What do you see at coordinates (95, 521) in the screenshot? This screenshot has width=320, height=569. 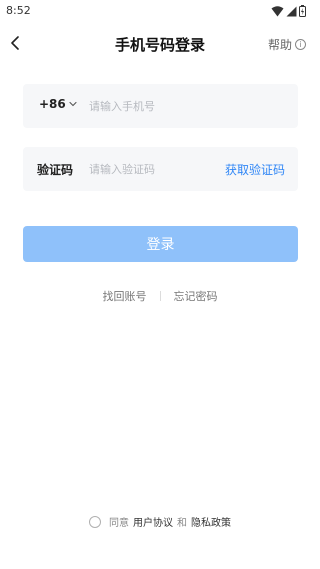 I see `agreement-checkbox` at bounding box center [95, 521].